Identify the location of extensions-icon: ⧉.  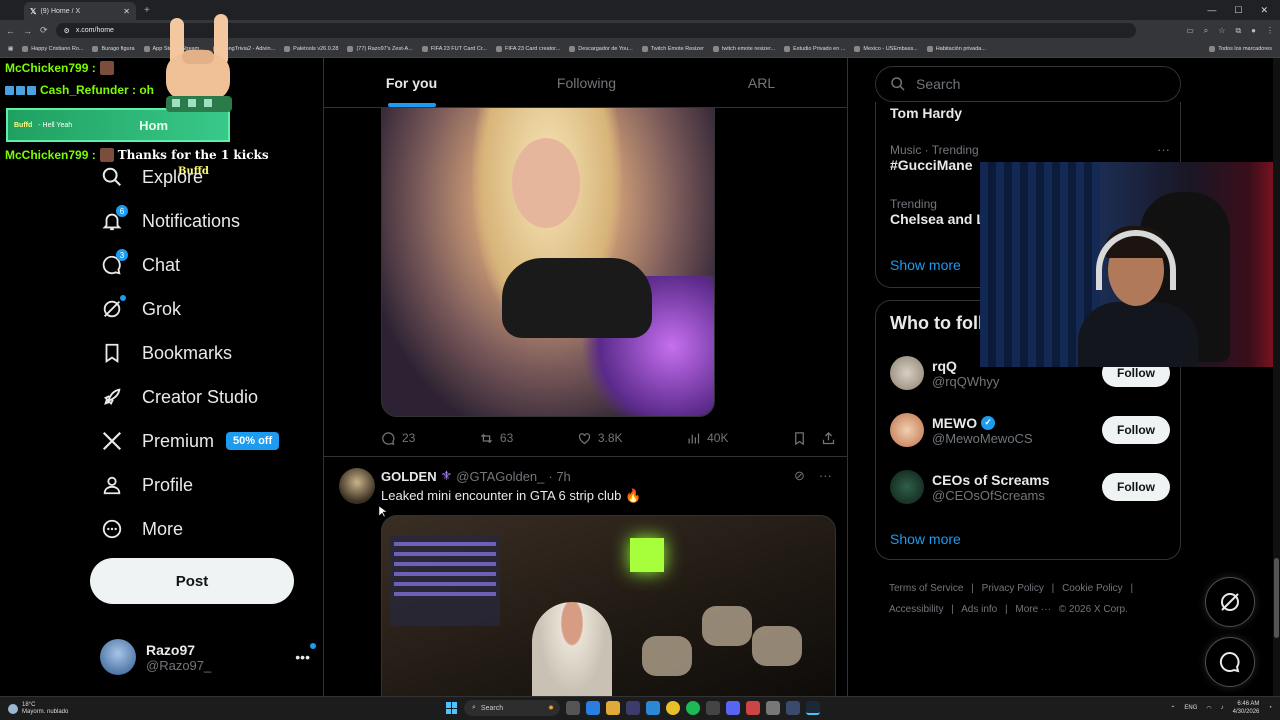
(1238, 31).